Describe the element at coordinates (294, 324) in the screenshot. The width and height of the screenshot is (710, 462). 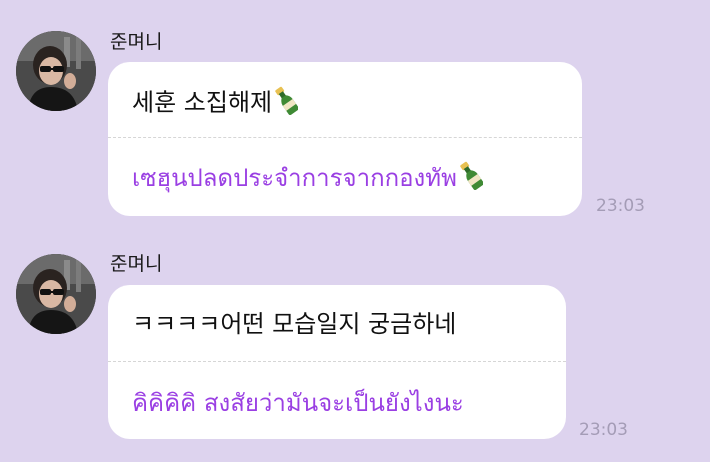
I see `original-message-text: ㅋㅋㅋㅋ어떤 모습일지 궁금하네` at that location.